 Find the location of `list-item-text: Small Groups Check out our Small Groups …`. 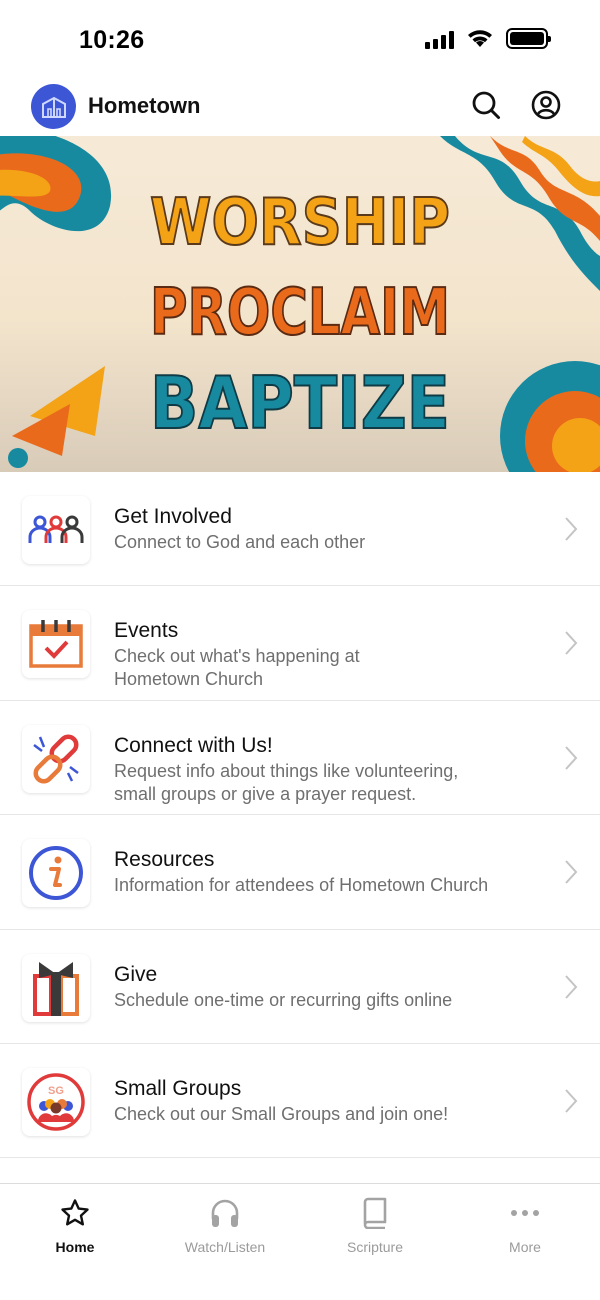

list-item-text: Small Groups Check out our Small Groups … is located at coordinates (332, 1101).